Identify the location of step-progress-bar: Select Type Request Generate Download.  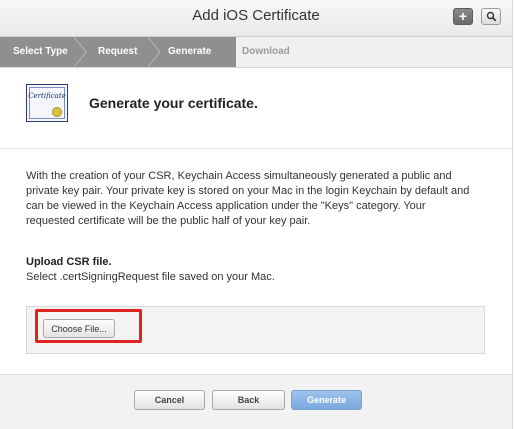
(256, 52).